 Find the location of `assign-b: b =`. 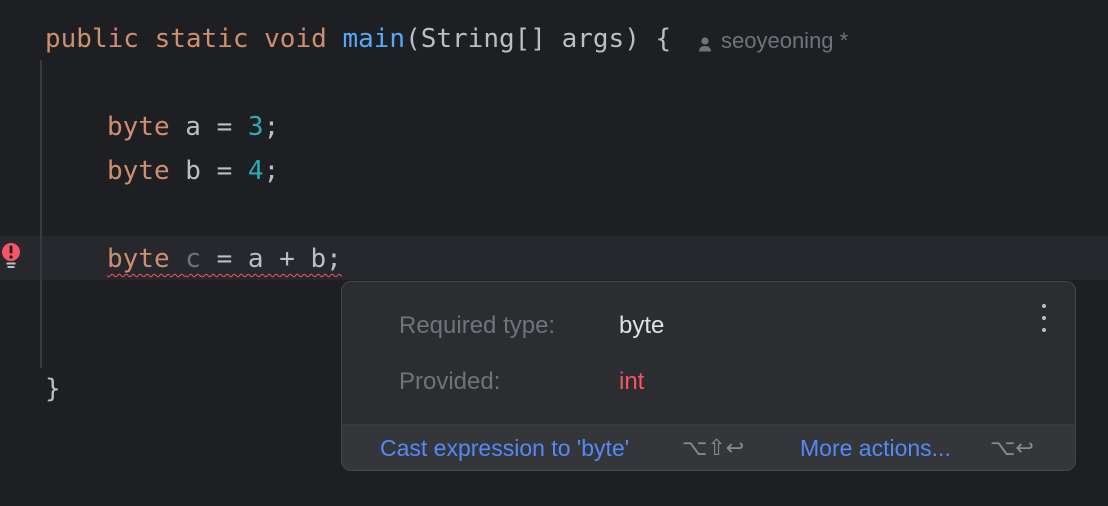

assign-b: b = is located at coordinates (208, 171).